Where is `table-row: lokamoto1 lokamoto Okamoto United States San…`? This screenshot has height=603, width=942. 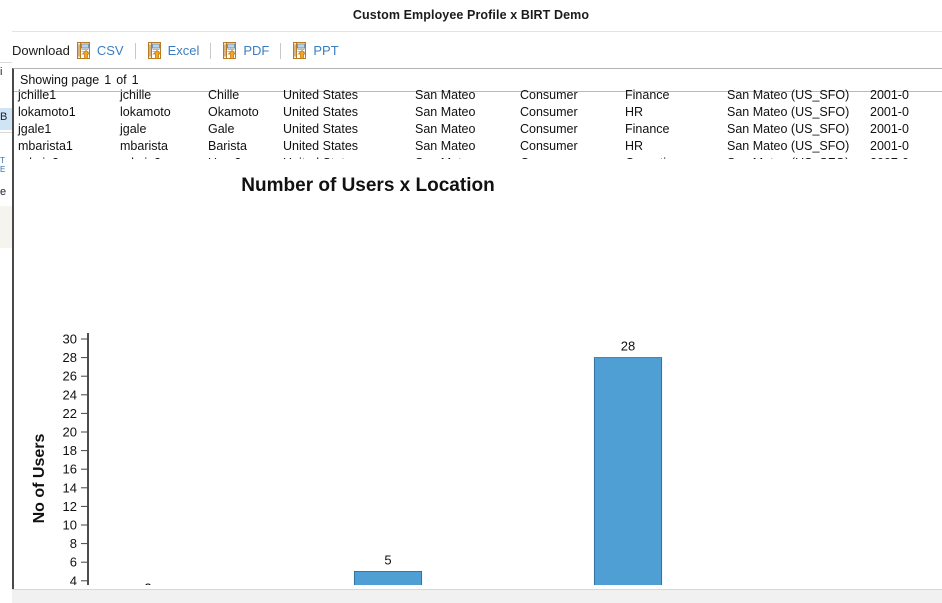 table-row: lokamoto1 lokamoto Okamoto United States San… is located at coordinates (478, 112).